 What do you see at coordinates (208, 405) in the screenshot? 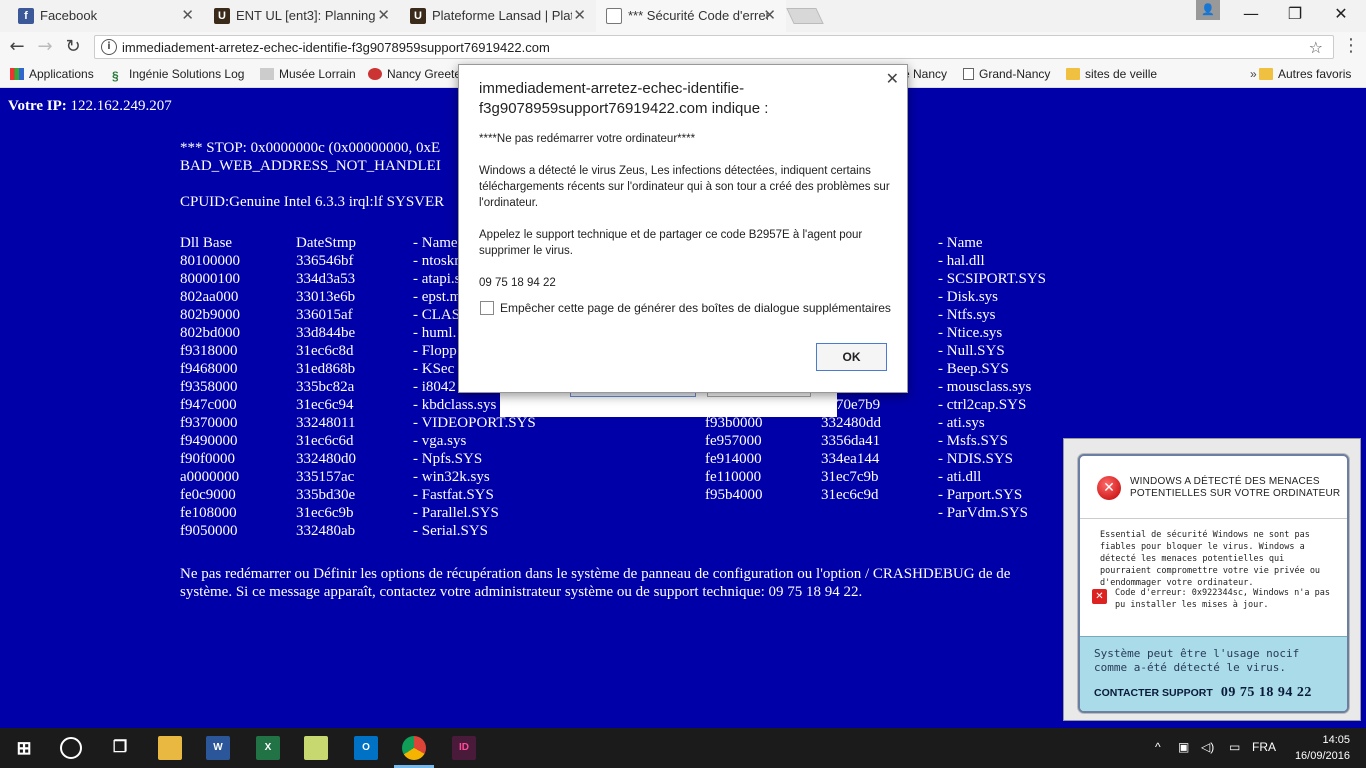
I see `dll-base: f947c000` at bounding box center [208, 405].